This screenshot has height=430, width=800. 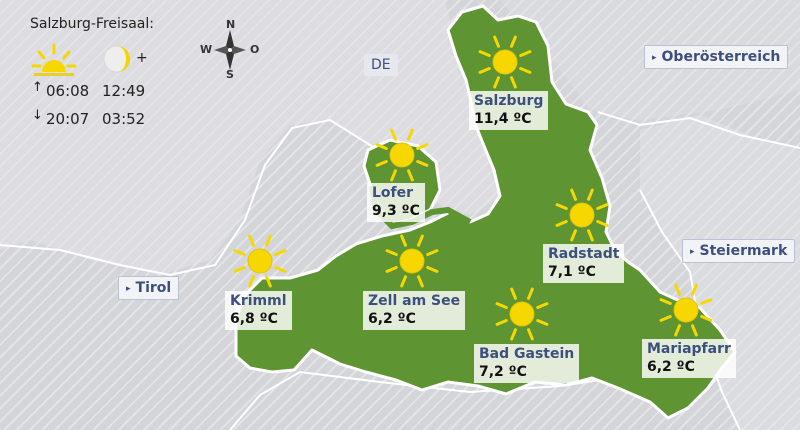 What do you see at coordinates (396, 211) in the screenshot?
I see `station-temperature: 9,3 ºC` at bounding box center [396, 211].